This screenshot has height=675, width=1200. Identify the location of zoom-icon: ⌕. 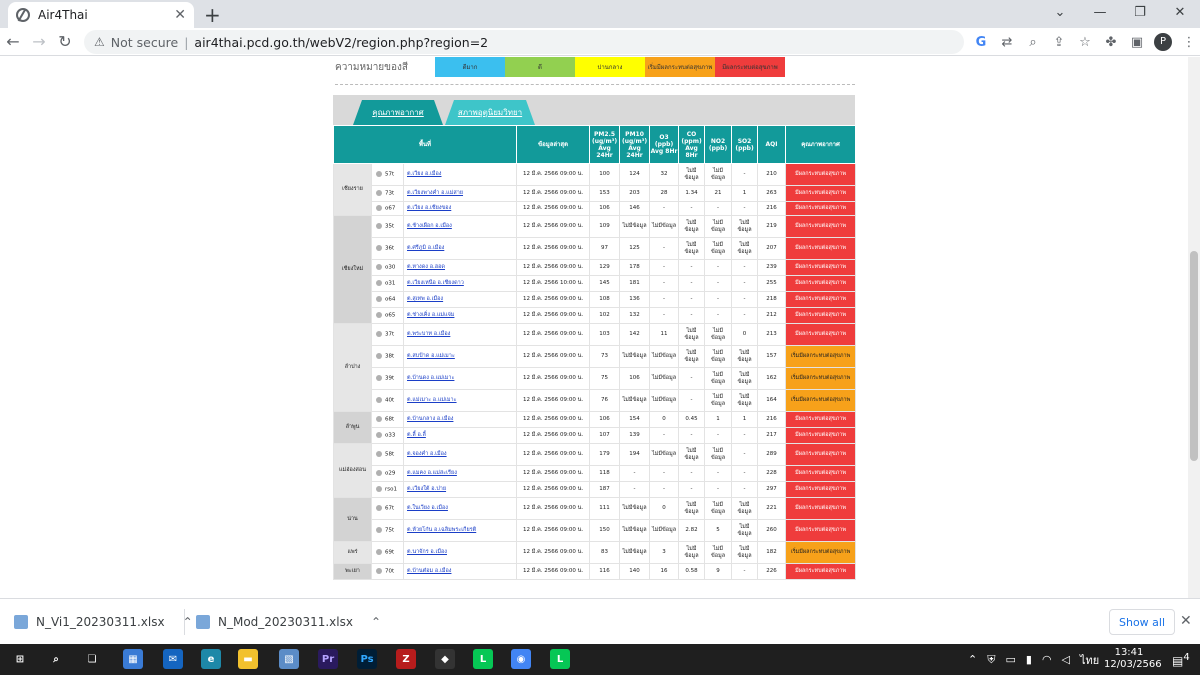
(1033, 42).